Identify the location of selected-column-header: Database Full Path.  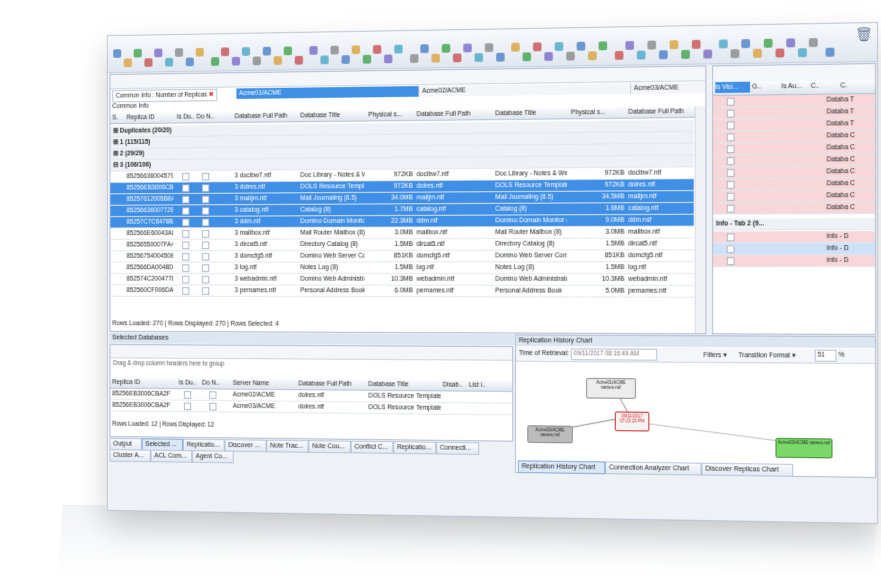
(332, 384).